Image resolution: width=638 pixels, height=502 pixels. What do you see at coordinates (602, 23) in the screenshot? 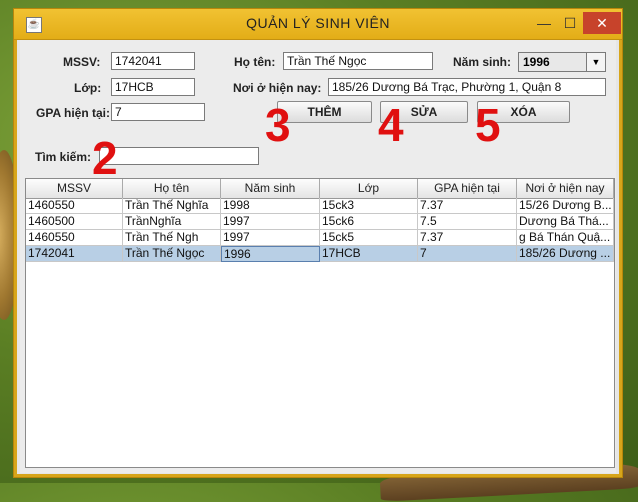
I see `close-button: ✕` at bounding box center [602, 23].